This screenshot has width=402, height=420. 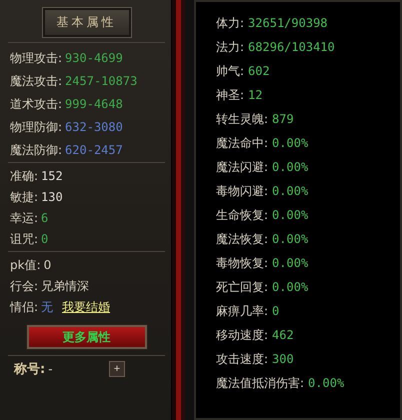 What do you see at coordinates (288, 23) in the screenshot?
I see `stat-value: 32651/90398` at bounding box center [288, 23].